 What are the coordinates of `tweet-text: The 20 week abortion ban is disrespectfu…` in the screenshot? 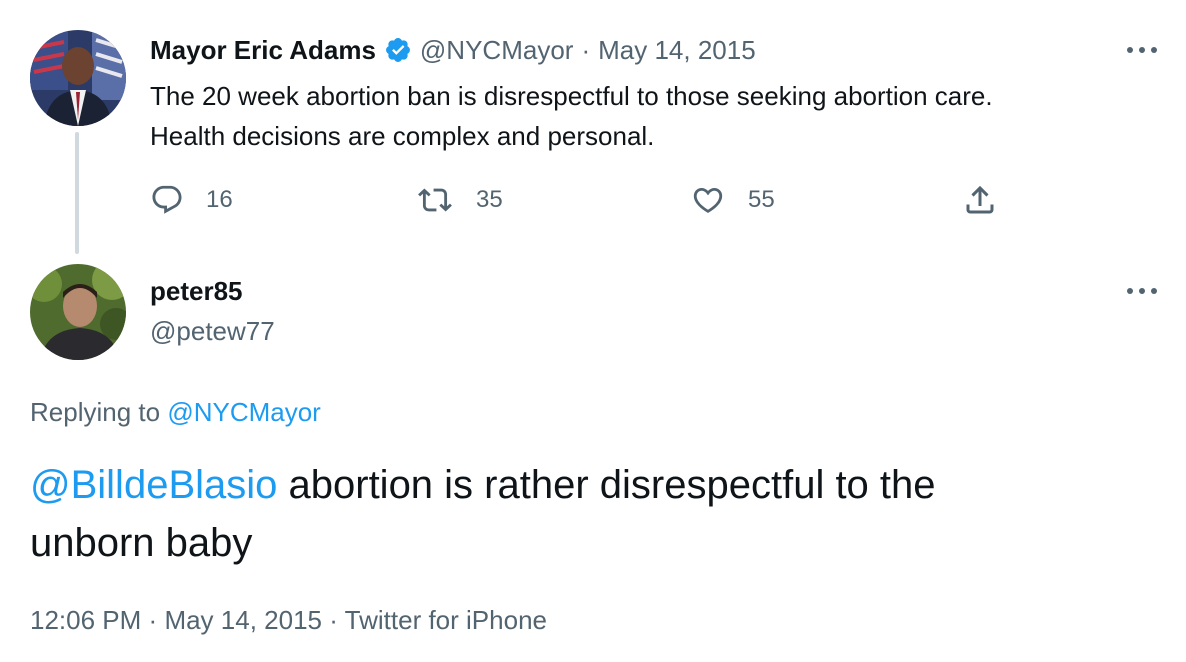 It's located at (571, 116).